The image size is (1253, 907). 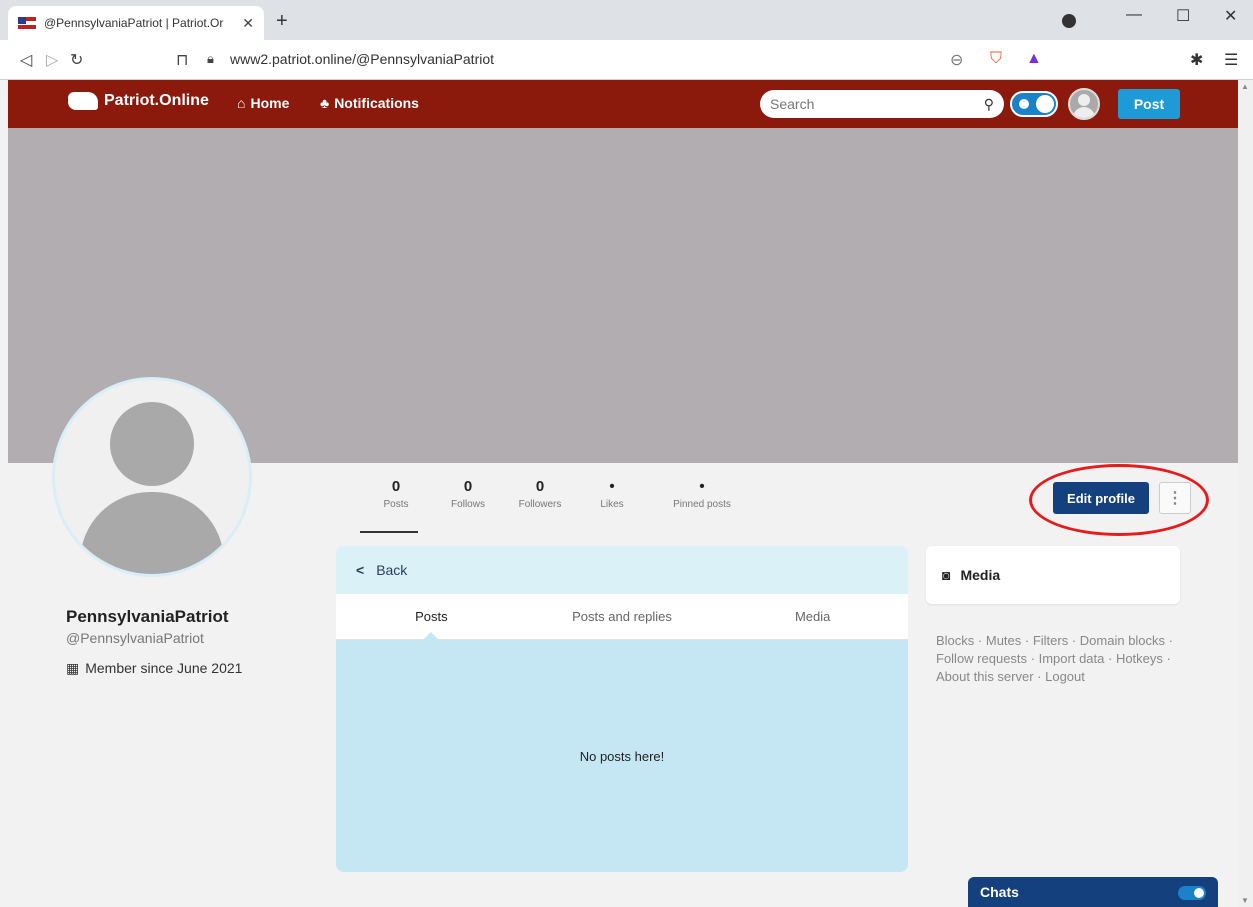 I want to click on stat-follows: 0 Follows, so click(x=468, y=494).